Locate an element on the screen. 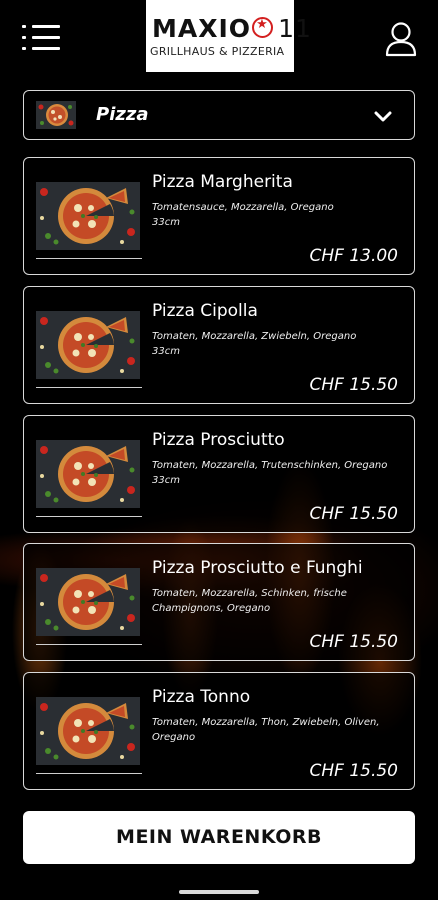 The height and width of the screenshot is (900, 438). brand-logo: MAXIO11 GRILLHAUS & PIZZERIA is located at coordinates (228, 36).